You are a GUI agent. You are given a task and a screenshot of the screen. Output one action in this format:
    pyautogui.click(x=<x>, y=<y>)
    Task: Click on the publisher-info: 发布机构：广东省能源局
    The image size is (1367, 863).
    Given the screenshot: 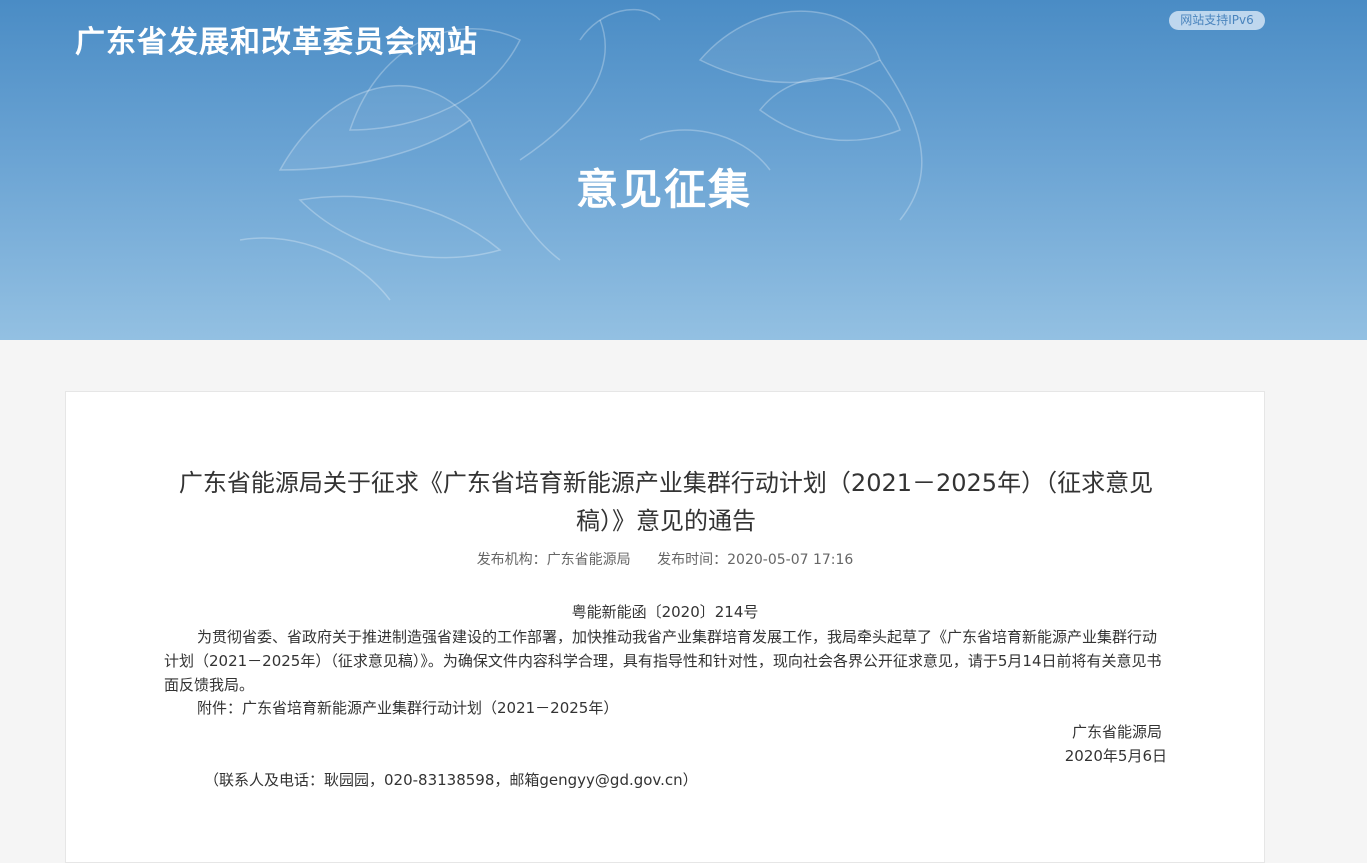 What is the action you would take?
    pyautogui.click(x=554, y=560)
    